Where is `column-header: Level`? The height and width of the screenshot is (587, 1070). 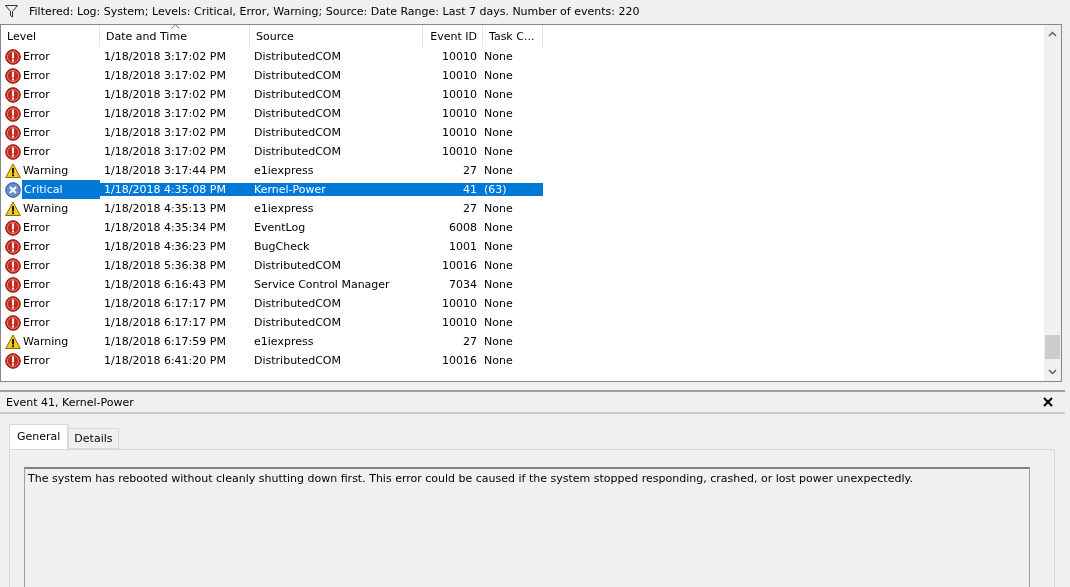 column-header: Level is located at coordinates (50, 36).